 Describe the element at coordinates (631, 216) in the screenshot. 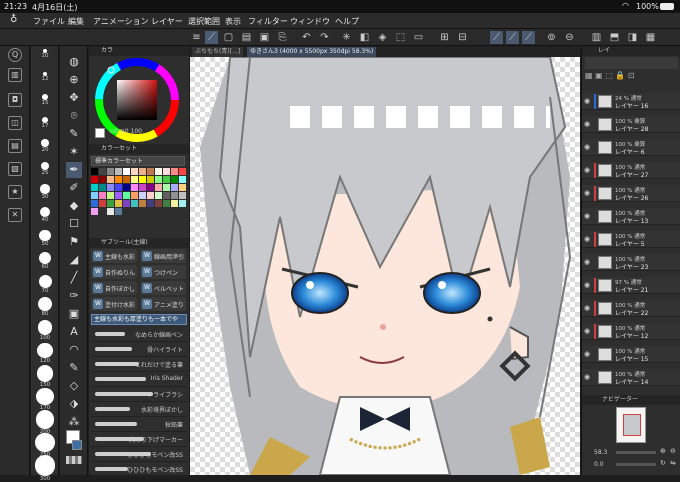

I see `layer-row: ◉ 100 % 通常 レイヤー 13` at that location.